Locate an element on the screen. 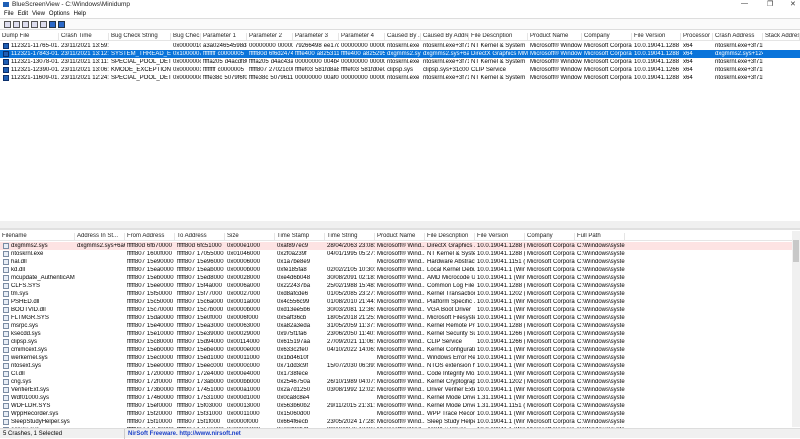  close-button: ✕ is located at coordinates (793, 4).